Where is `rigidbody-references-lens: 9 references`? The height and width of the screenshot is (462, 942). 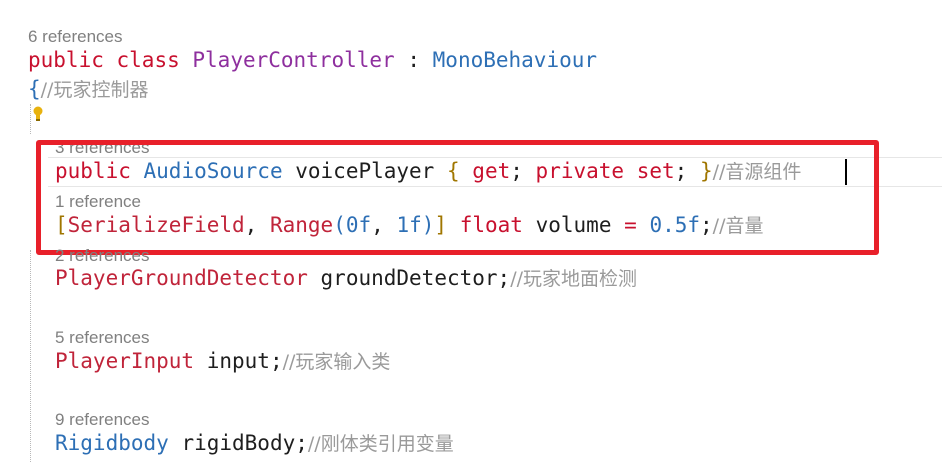
rigidbody-references-lens: 9 references is located at coordinates (102, 420).